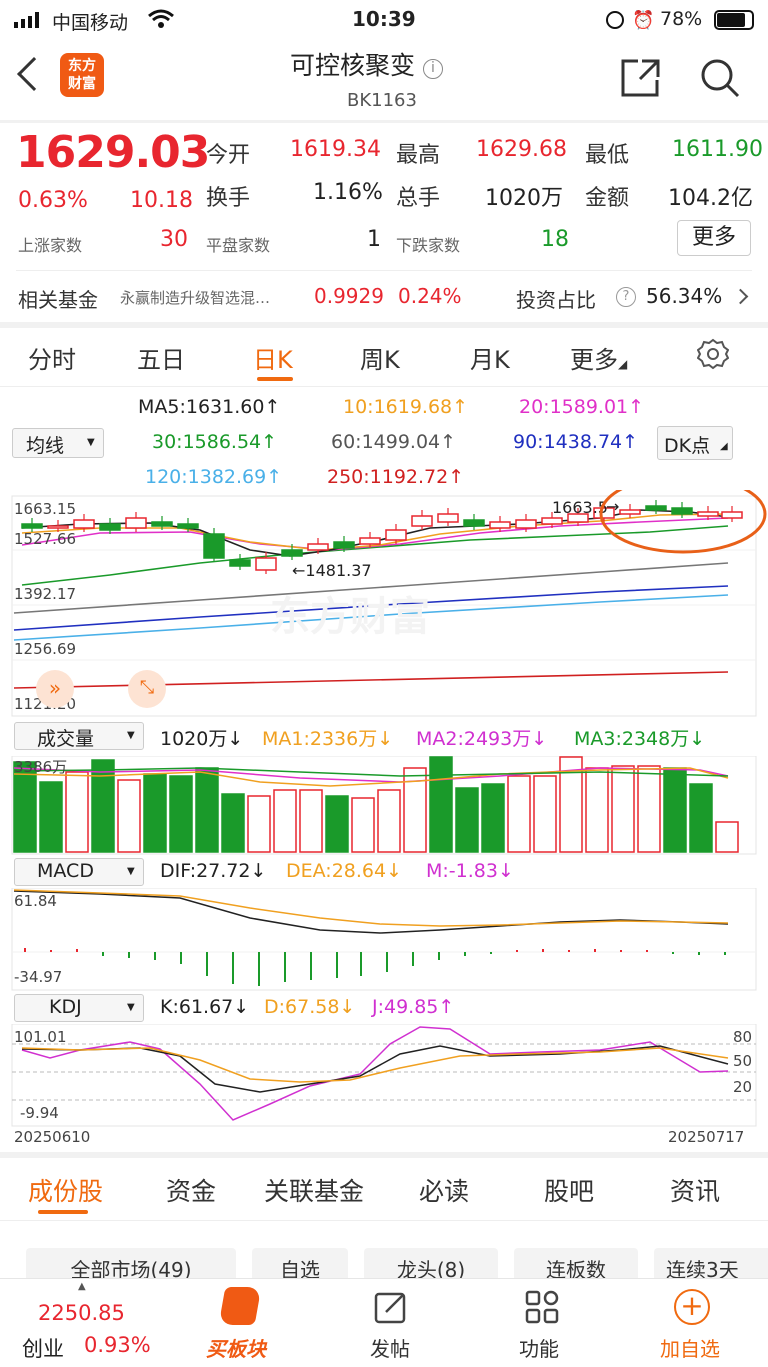 The image size is (768, 1367). What do you see at coordinates (147, 689) in the screenshot?
I see `expand-icon: ⤡` at bounding box center [147, 689].